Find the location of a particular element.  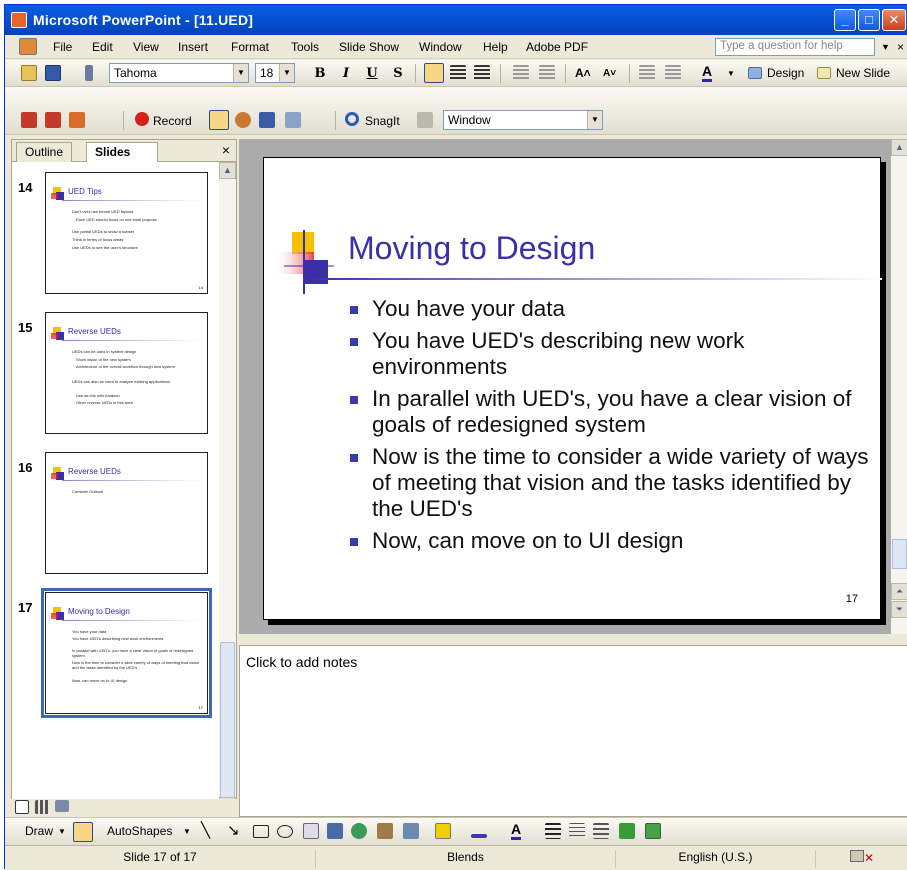

font-color-dropdown-icon: ▼ is located at coordinates (731, 73).